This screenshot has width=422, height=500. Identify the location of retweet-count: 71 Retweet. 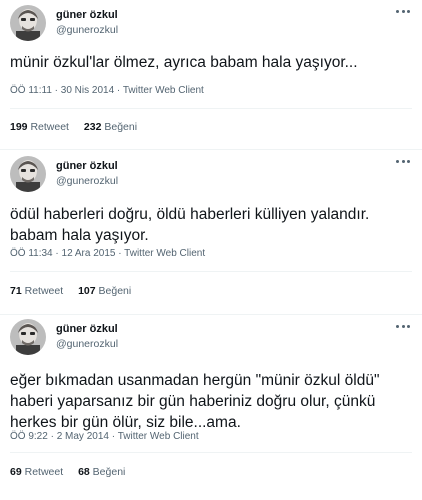
(36, 291).